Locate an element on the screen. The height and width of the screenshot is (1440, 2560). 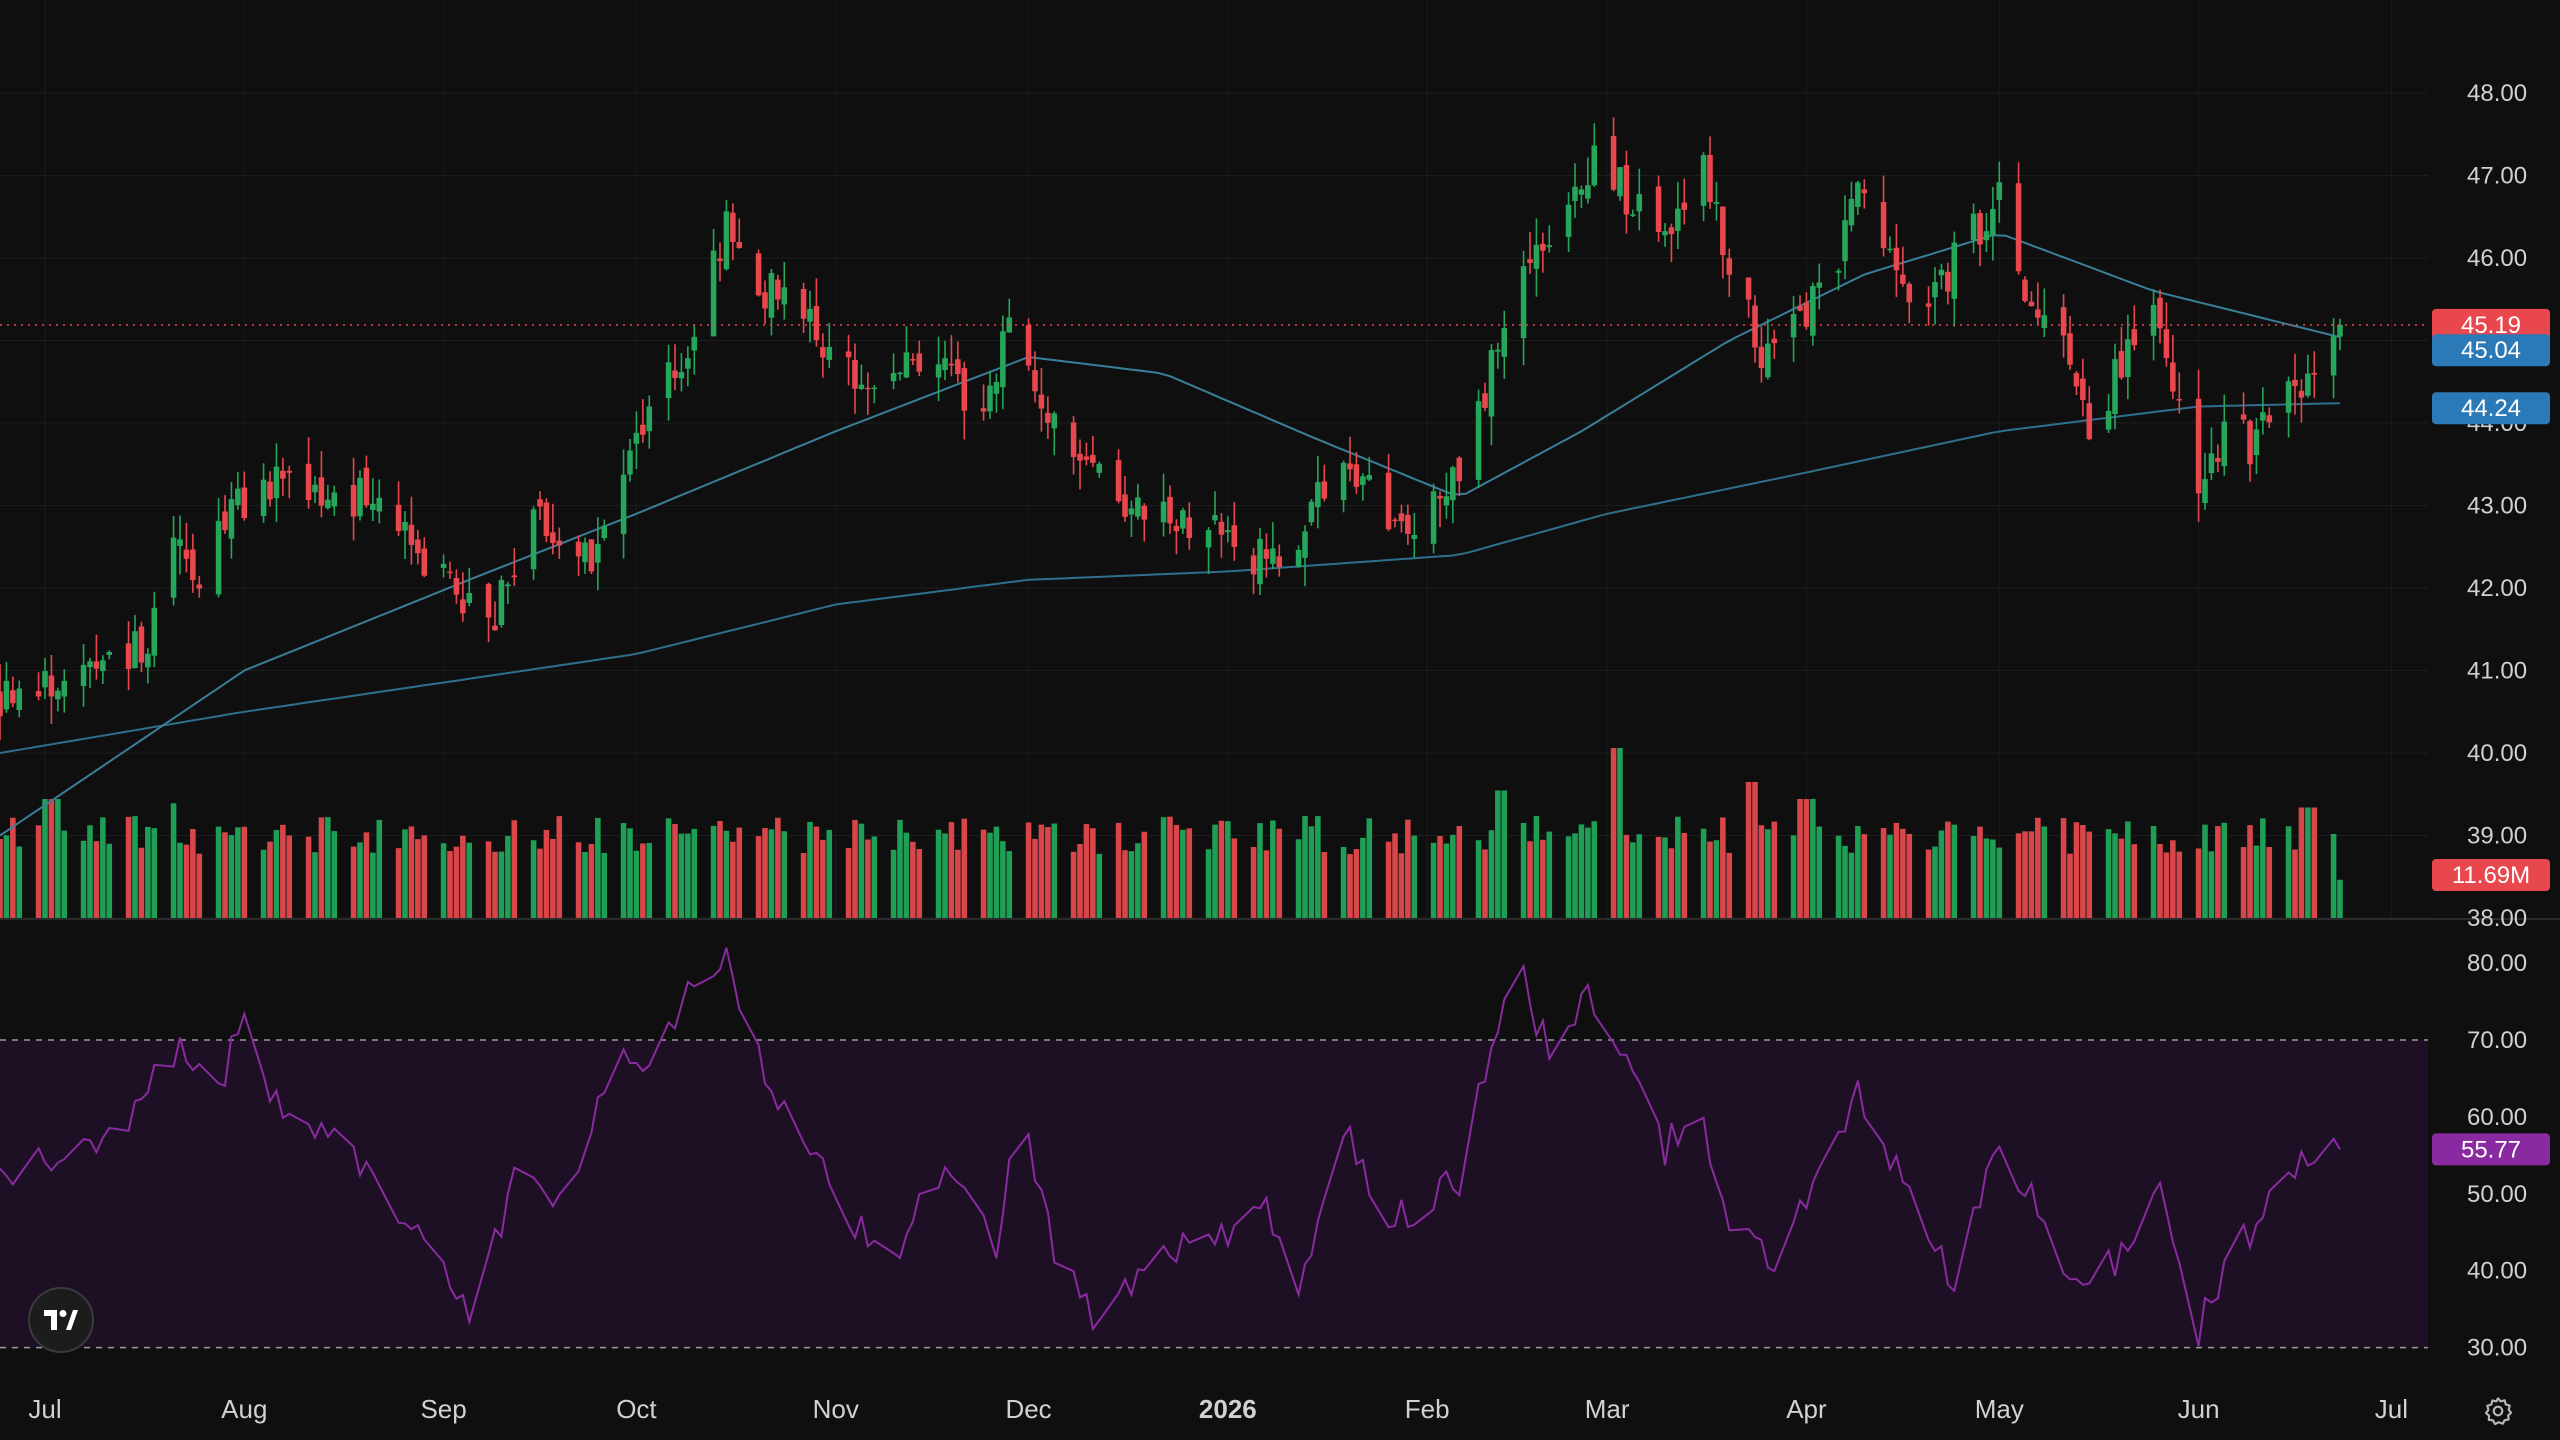
time-tick-label: 2026 is located at coordinates (1228, 1409).